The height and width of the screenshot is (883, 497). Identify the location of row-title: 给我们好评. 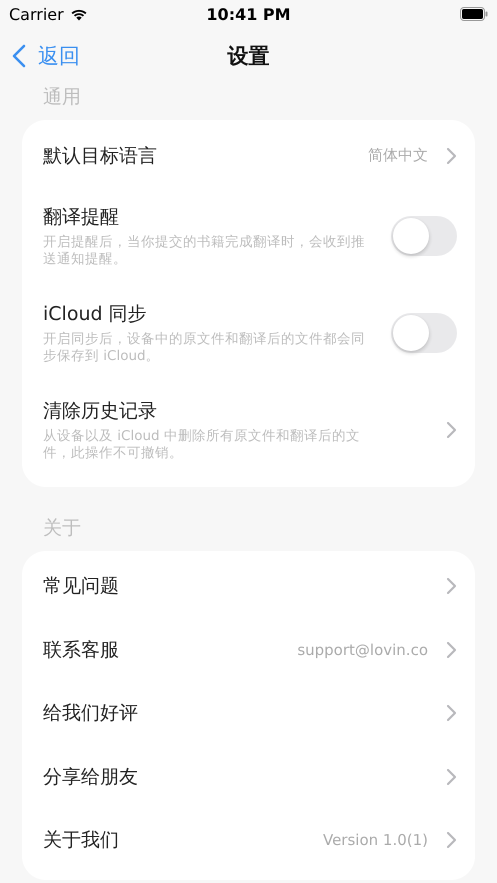
(91, 713).